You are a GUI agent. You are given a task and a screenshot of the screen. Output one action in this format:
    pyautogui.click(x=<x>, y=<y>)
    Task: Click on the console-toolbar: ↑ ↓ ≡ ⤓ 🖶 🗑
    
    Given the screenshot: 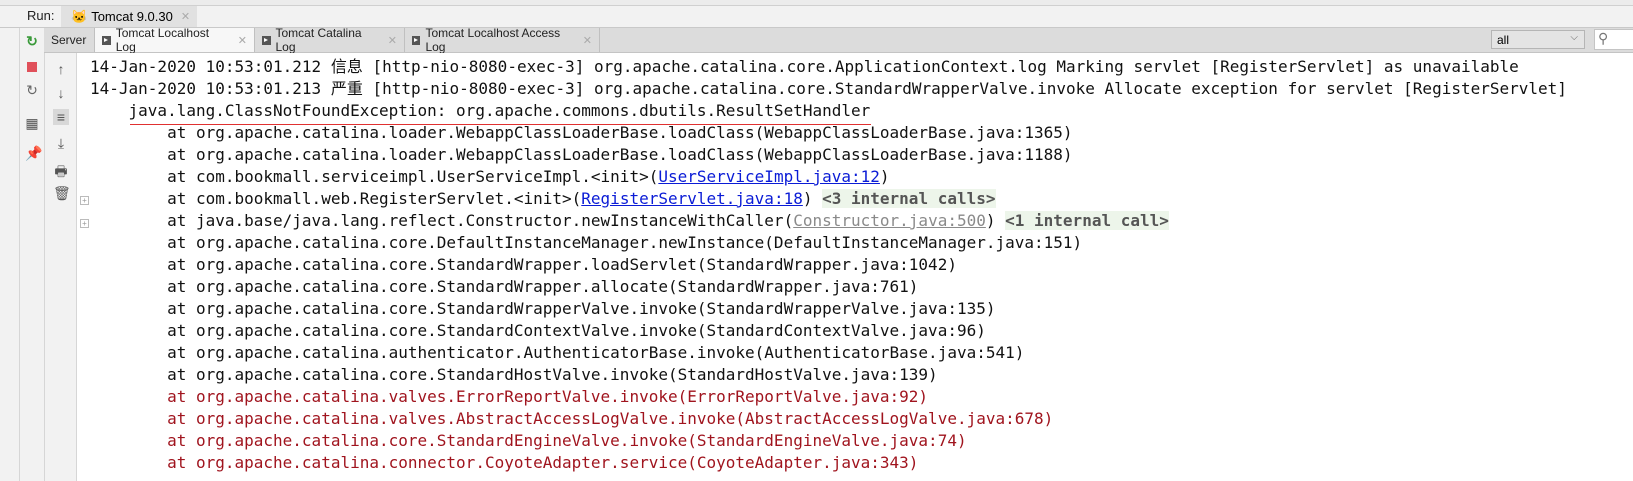 What is the action you would take?
    pyautogui.click(x=61, y=267)
    